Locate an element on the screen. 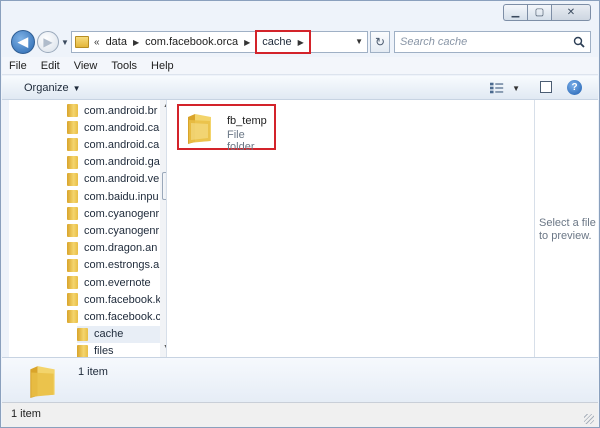  tree-item: com.estrongs.a is located at coordinates (113, 265).